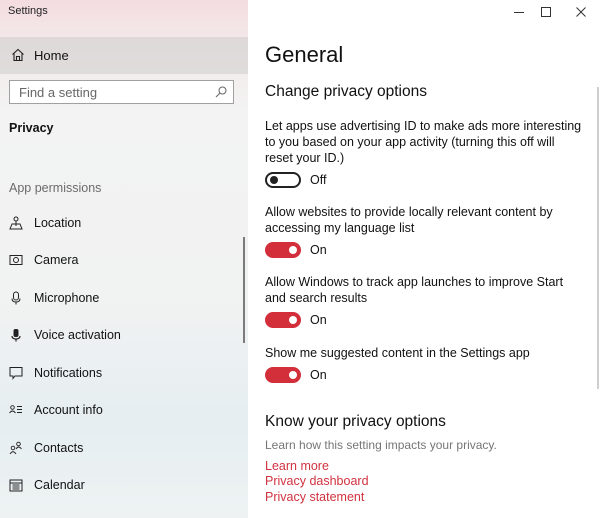 This screenshot has width=600, height=518. Describe the element at coordinates (598, 238) in the screenshot. I see `main-scrollbar` at that location.